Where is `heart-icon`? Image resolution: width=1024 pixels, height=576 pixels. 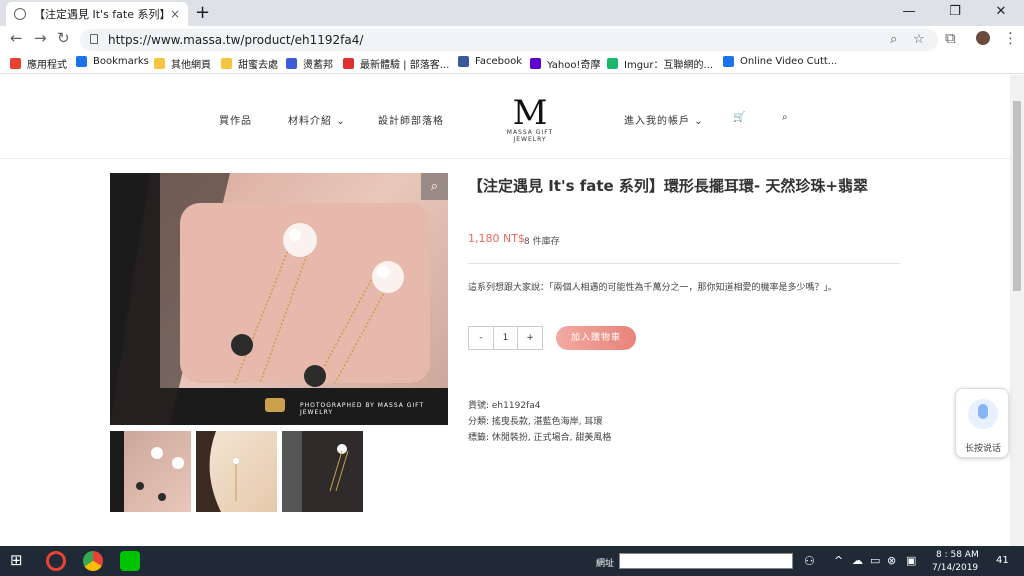 heart-icon is located at coordinates (348, 63).